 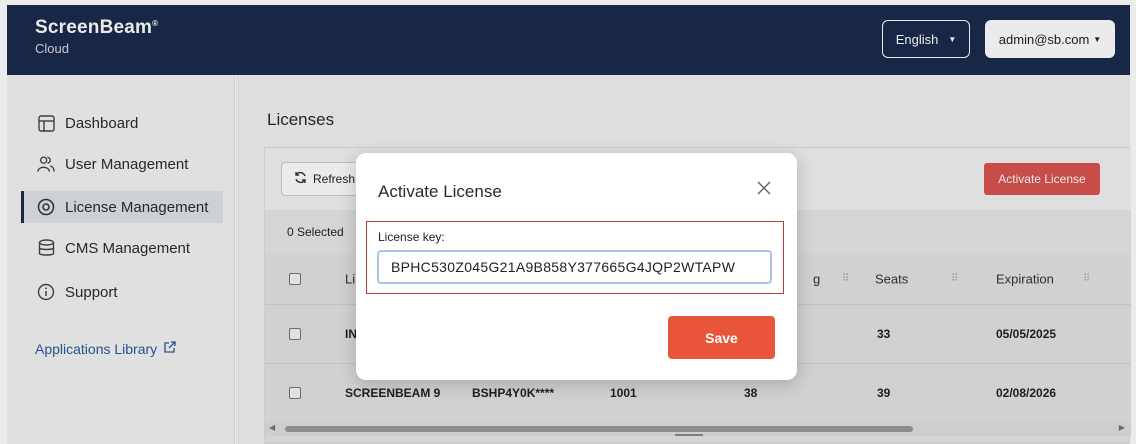 I want to click on license-key-field-group: License key:, so click(x=575, y=257).